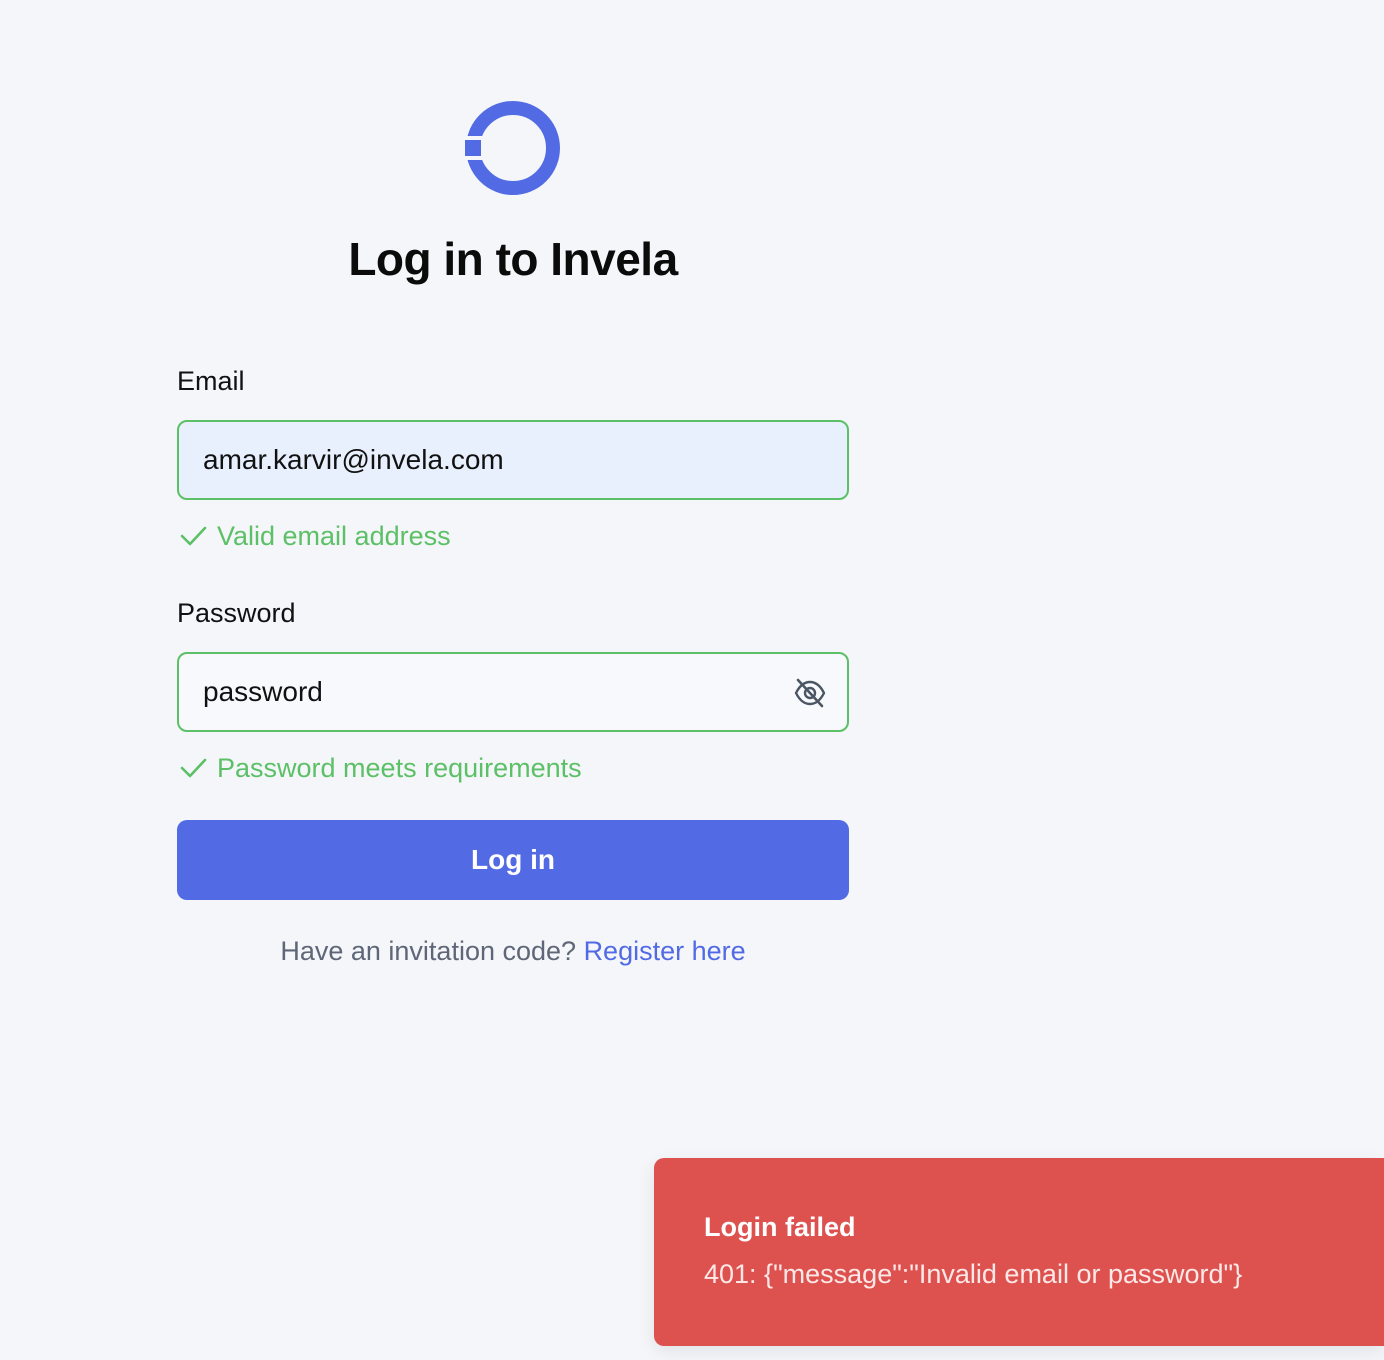 The image size is (1384, 1360). I want to click on password-validation-message: Password meets requirements, so click(379, 768).